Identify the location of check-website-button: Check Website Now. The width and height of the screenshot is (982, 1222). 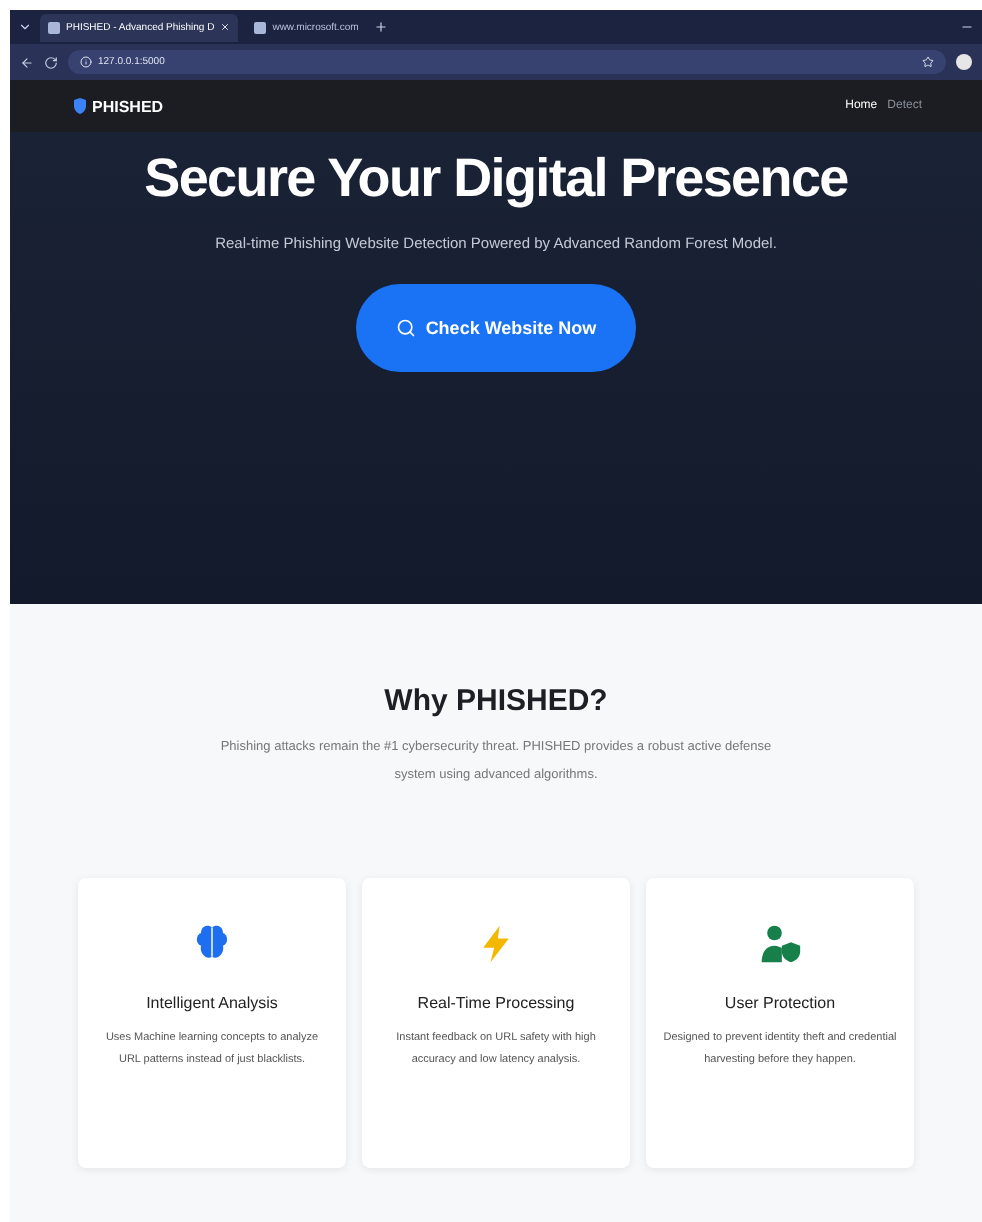
(496, 328).